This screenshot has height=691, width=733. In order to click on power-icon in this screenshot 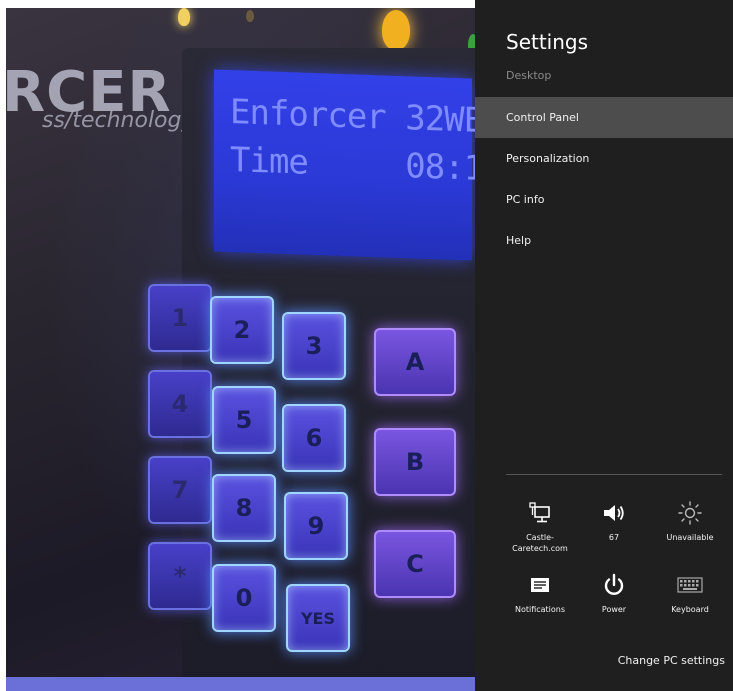, I will do `click(614, 584)`.